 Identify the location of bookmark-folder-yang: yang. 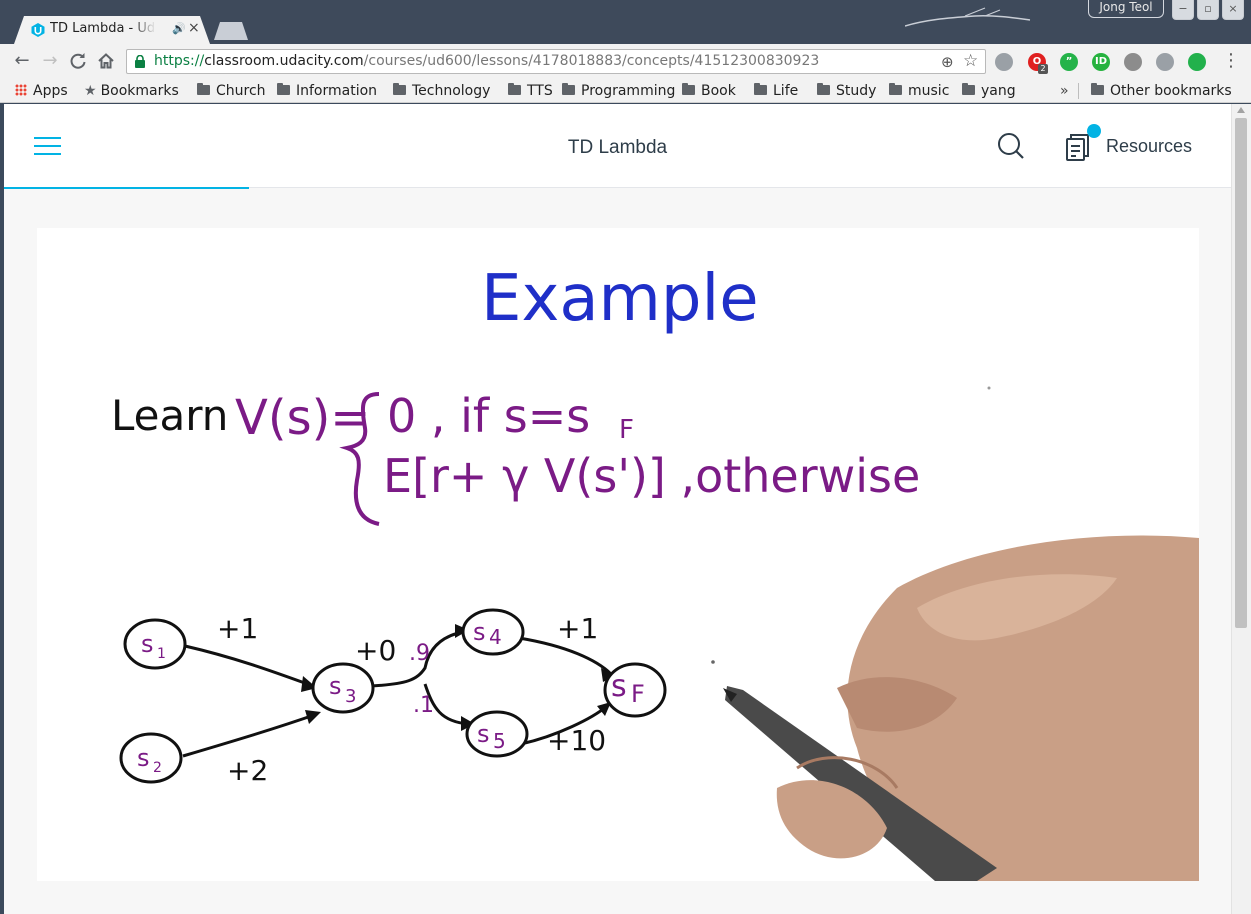
(989, 91).